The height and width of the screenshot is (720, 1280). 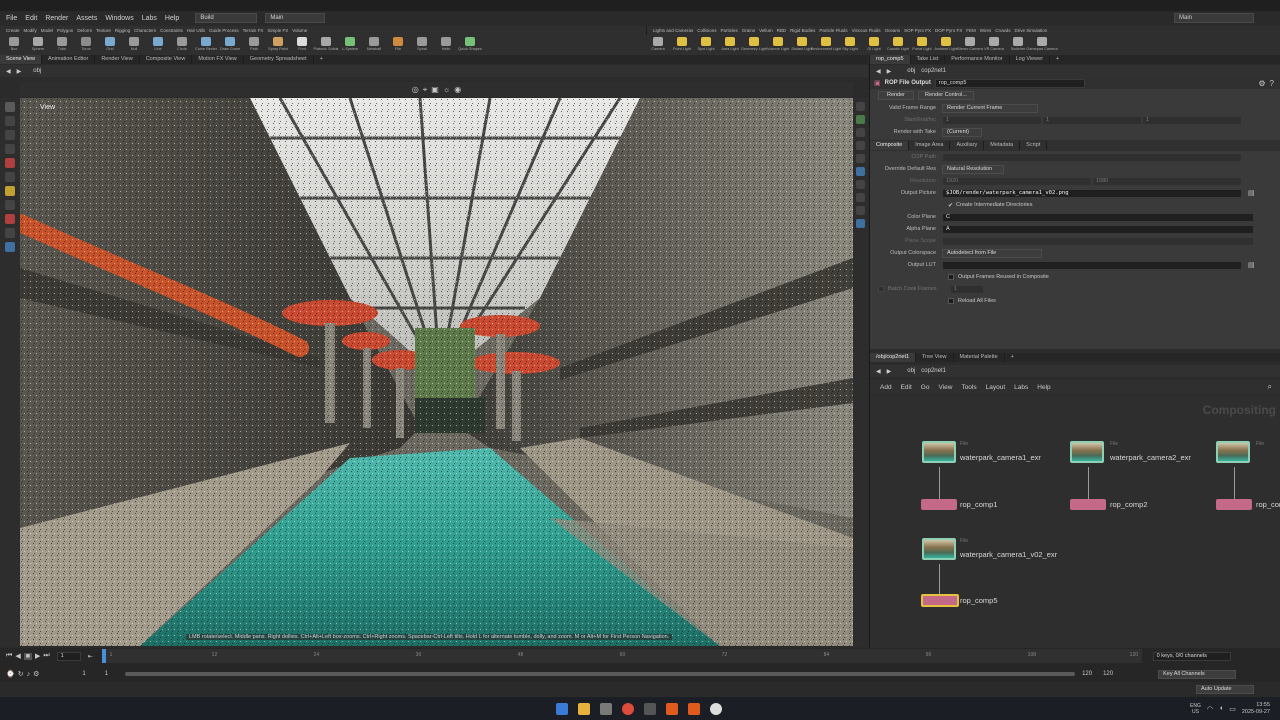 I want to click on shelf-tool-right-9: GI Light, so click(x=874, y=45).